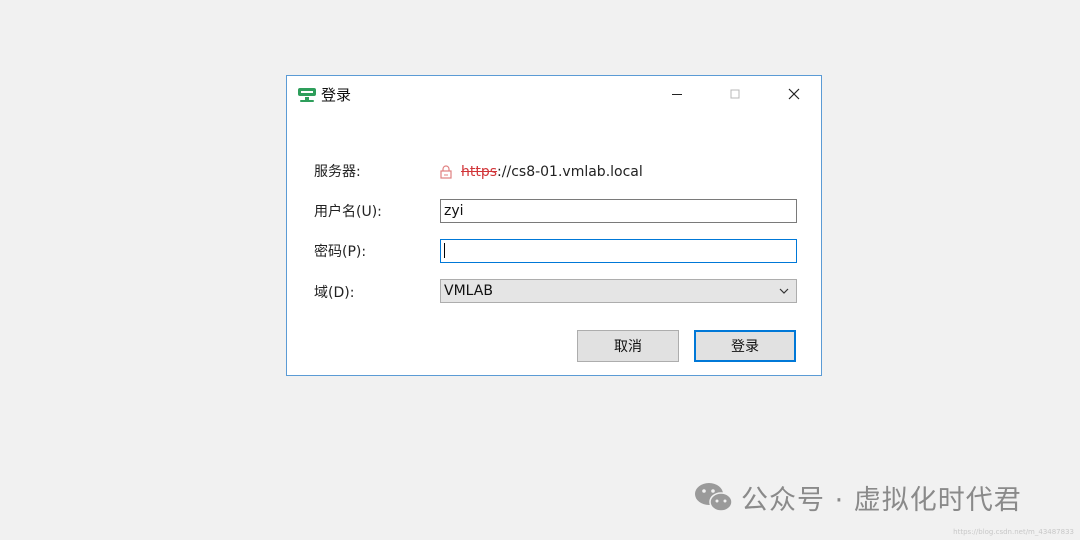 The height and width of the screenshot is (540, 1080). I want to click on minimize-icon, so click(677, 94).